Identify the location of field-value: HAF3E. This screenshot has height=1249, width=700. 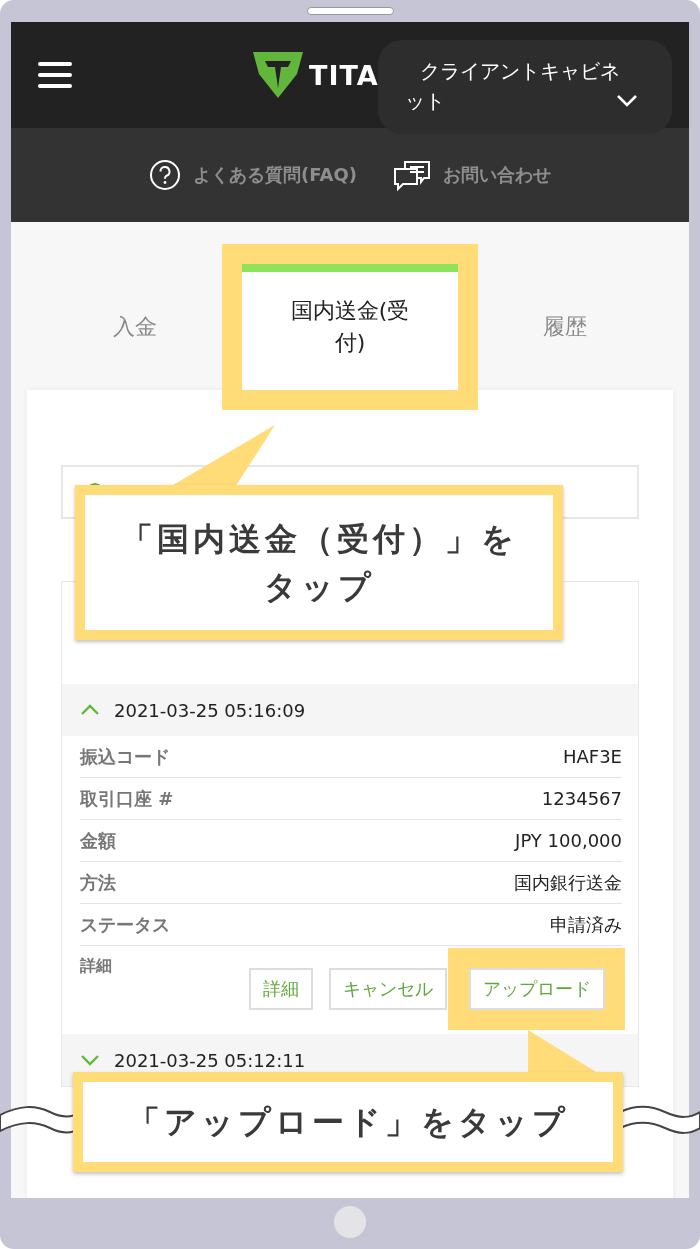
(592, 756).